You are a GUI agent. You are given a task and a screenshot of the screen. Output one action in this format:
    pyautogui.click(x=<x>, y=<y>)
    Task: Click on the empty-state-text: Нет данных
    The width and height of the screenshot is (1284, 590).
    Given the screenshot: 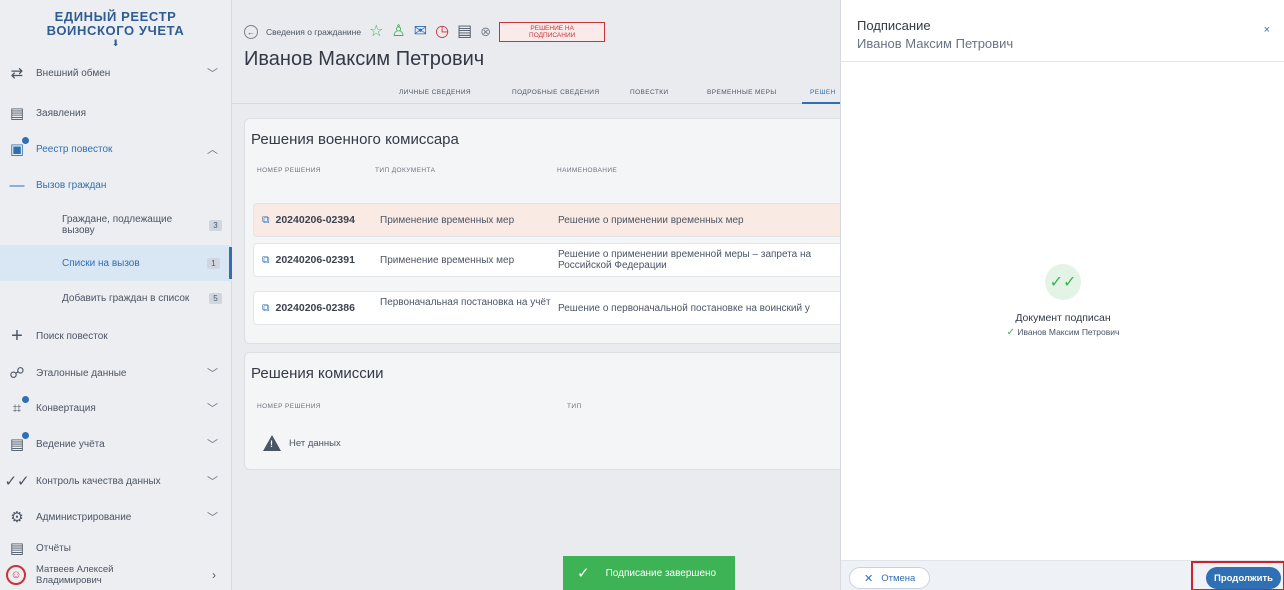 What is the action you would take?
    pyautogui.click(x=315, y=443)
    